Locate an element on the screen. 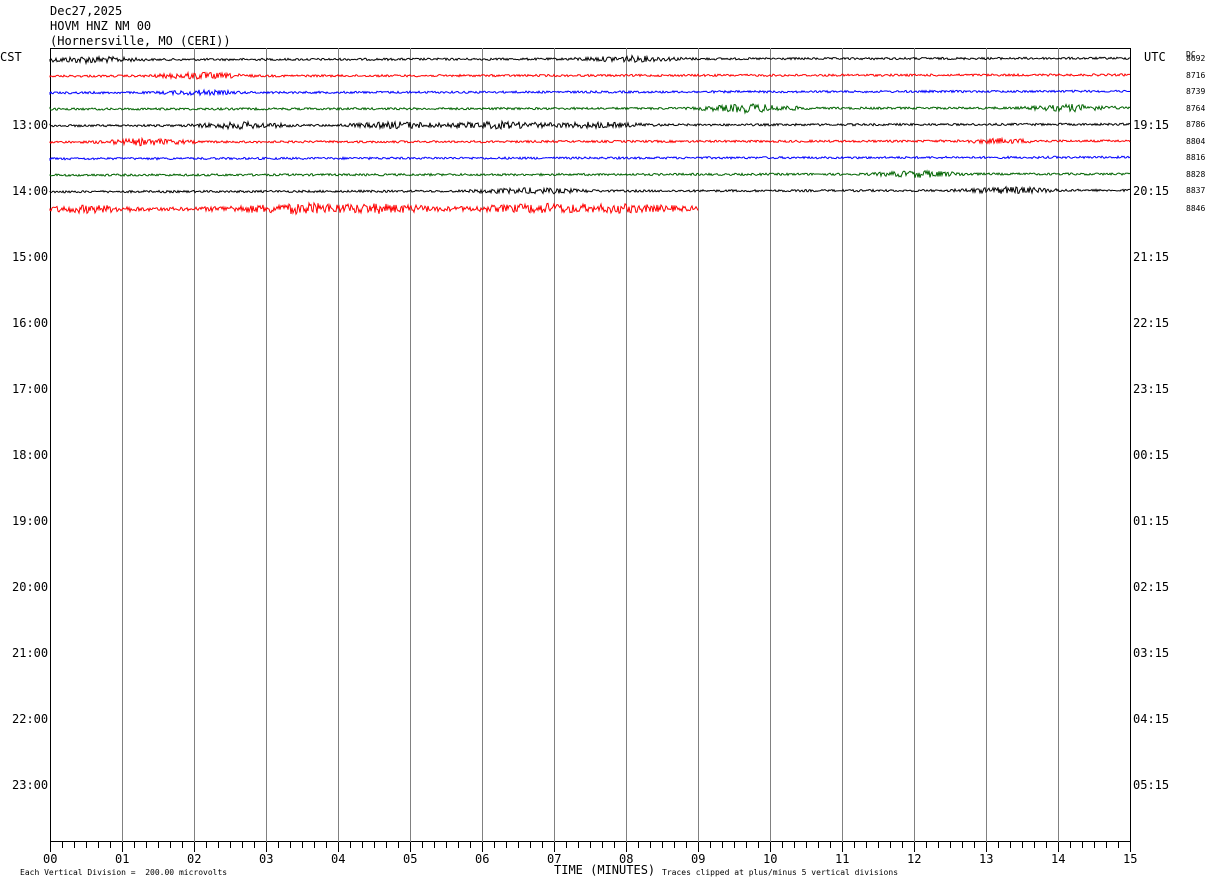 Image resolution: width=1210 pixels, height=886 pixels. x-tick-label: 10 is located at coordinates (770, 859).